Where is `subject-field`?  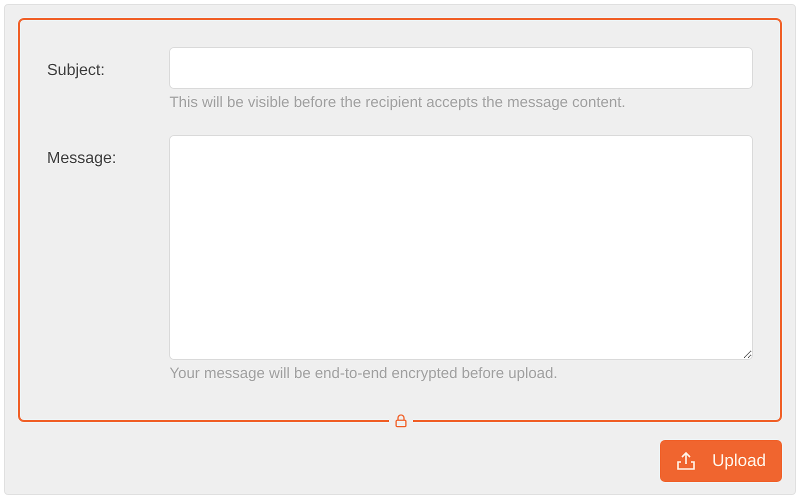 subject-field is located at coordinates (461, 68).